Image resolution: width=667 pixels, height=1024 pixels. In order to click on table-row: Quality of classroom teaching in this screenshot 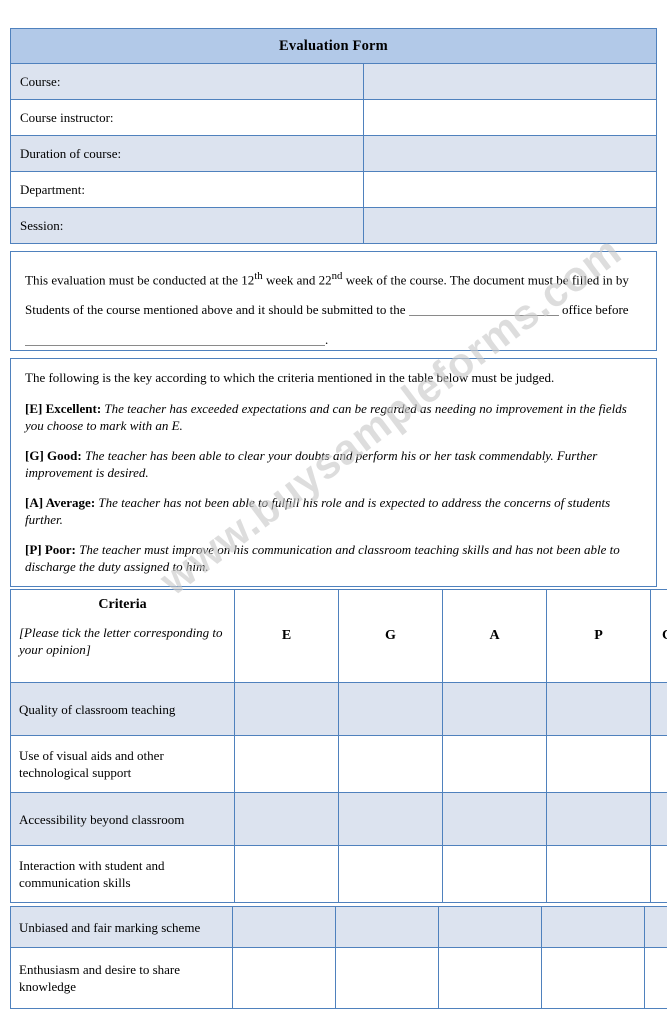, I will do `click(338, 709)`.